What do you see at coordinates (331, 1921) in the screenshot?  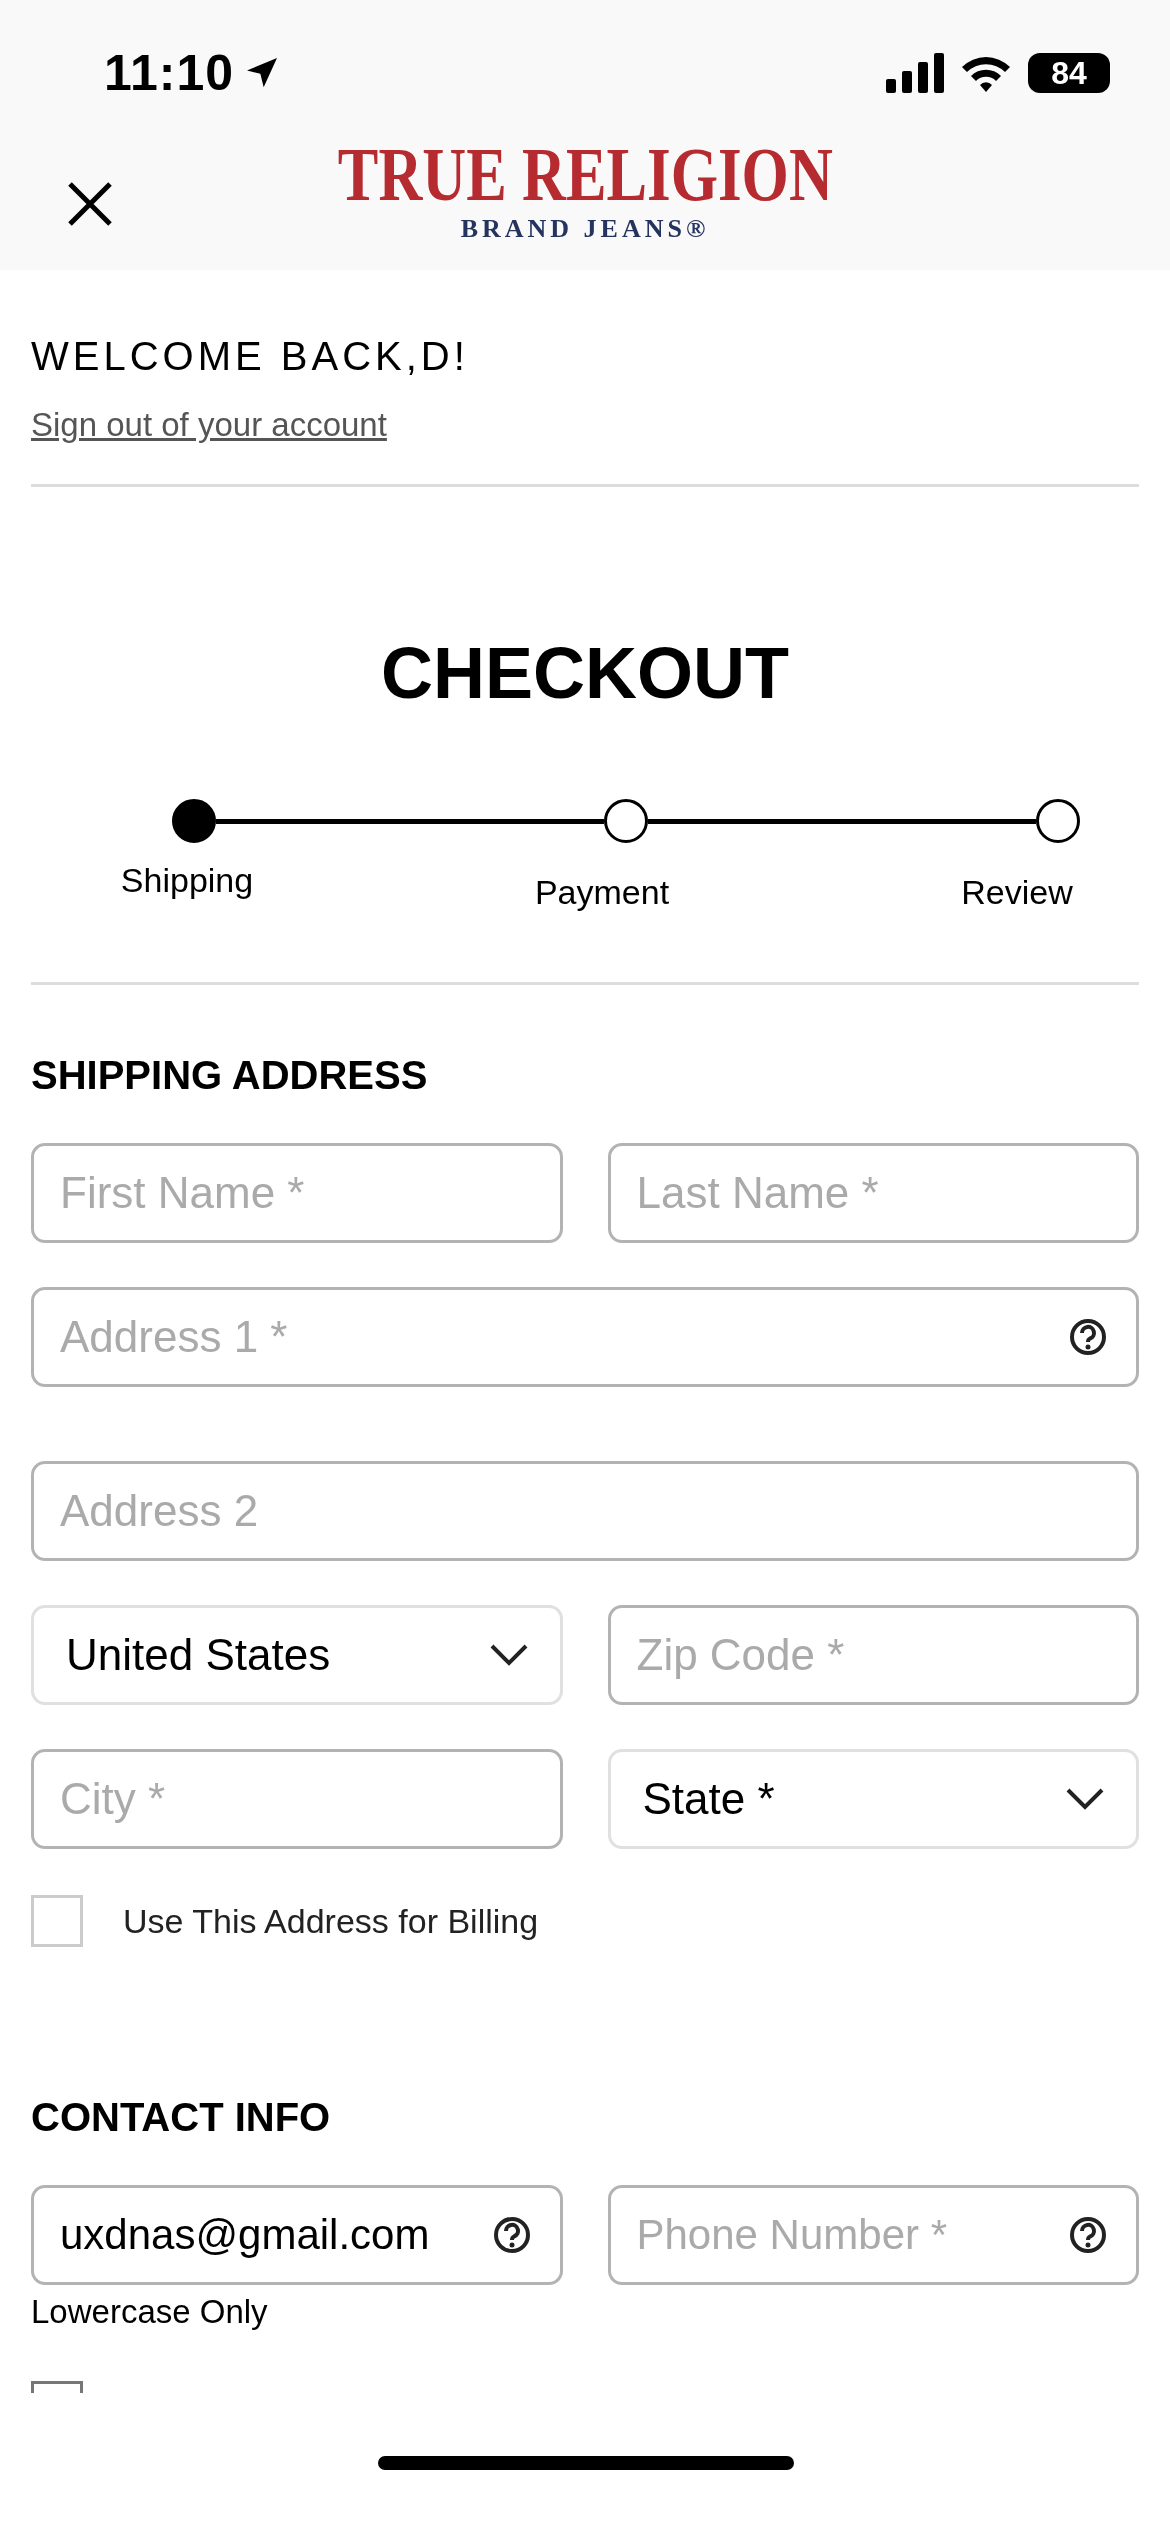 I see `checkbox-label: Use This Address for Billing` at bounding box center [331, 1921].